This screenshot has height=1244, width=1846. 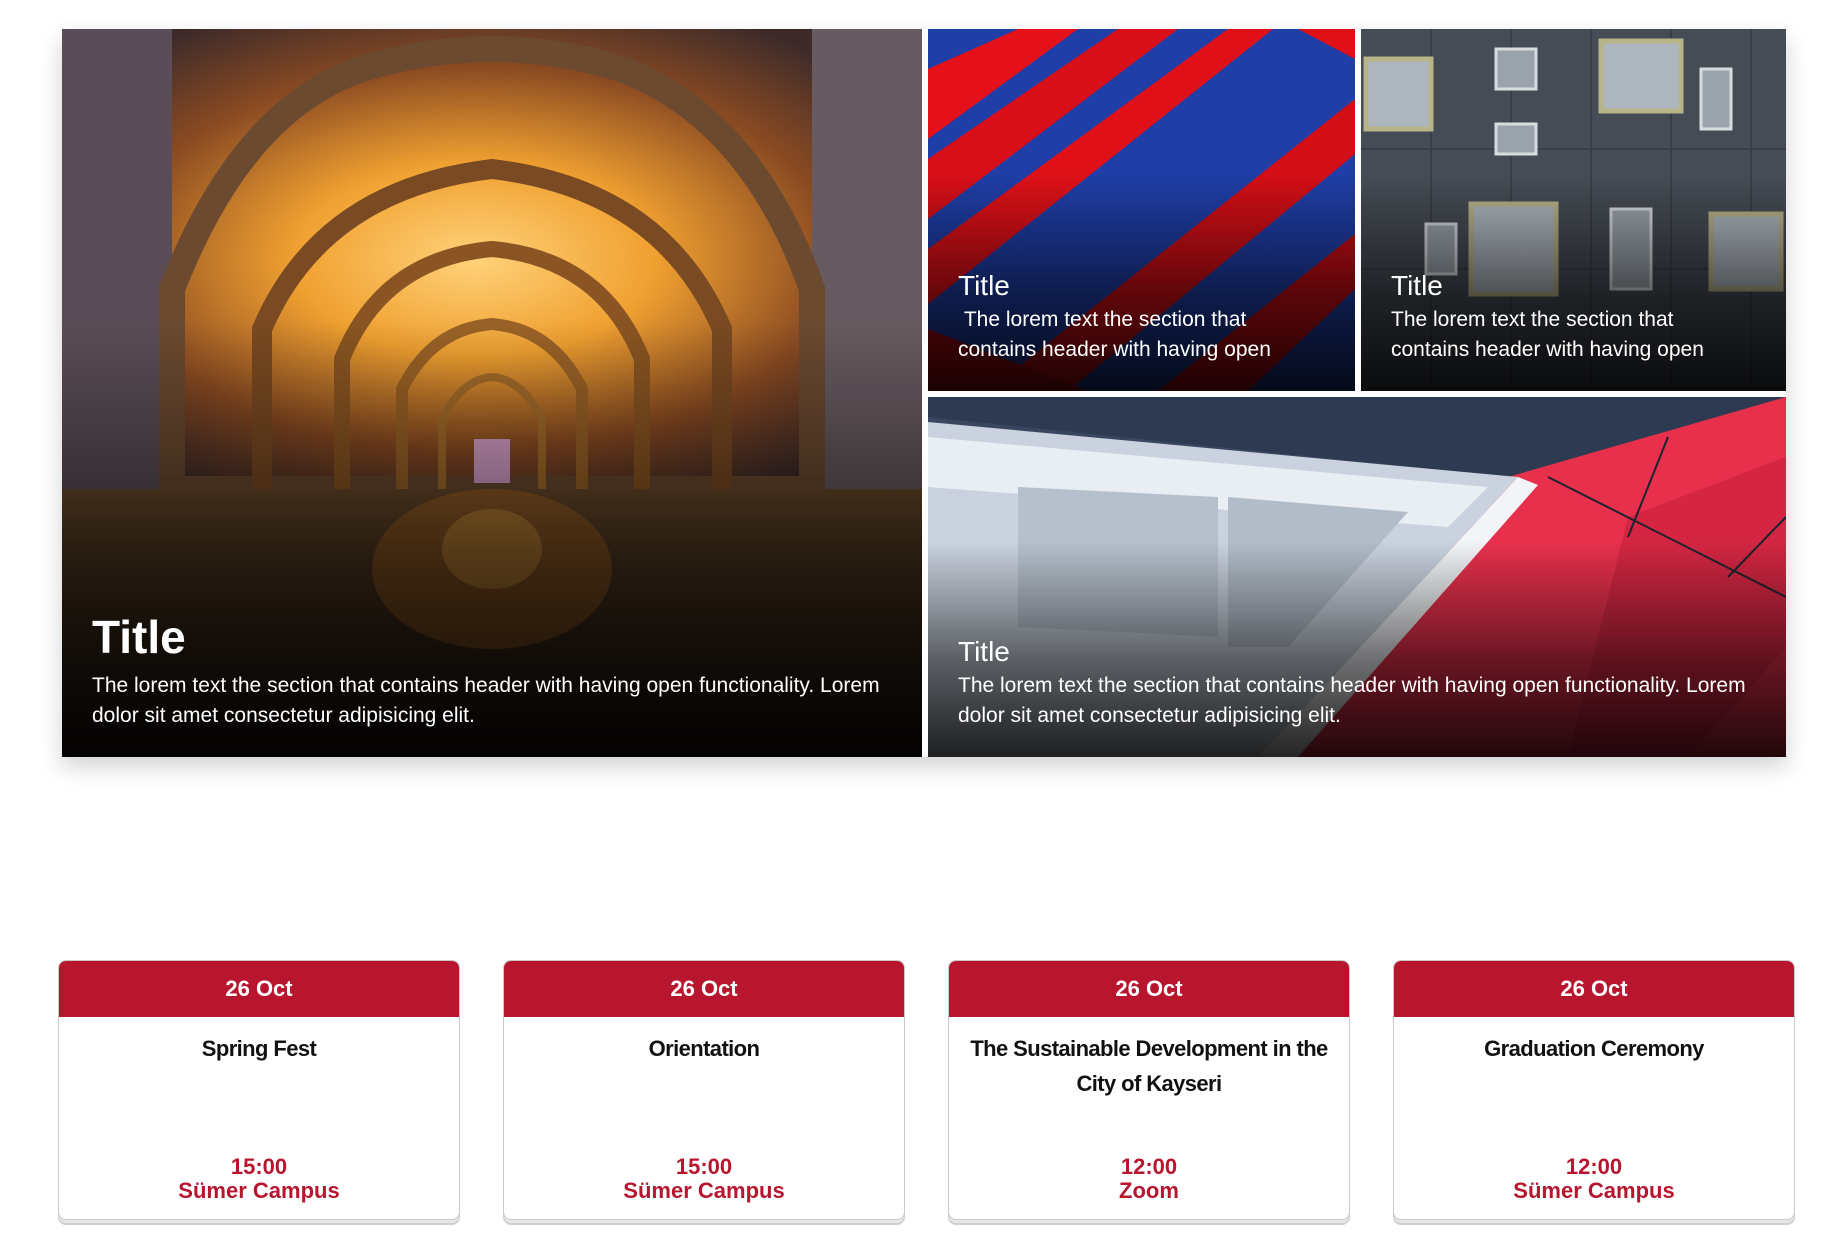 I want to click on event-title: Spring Fest, so click(x=259, y=1048).